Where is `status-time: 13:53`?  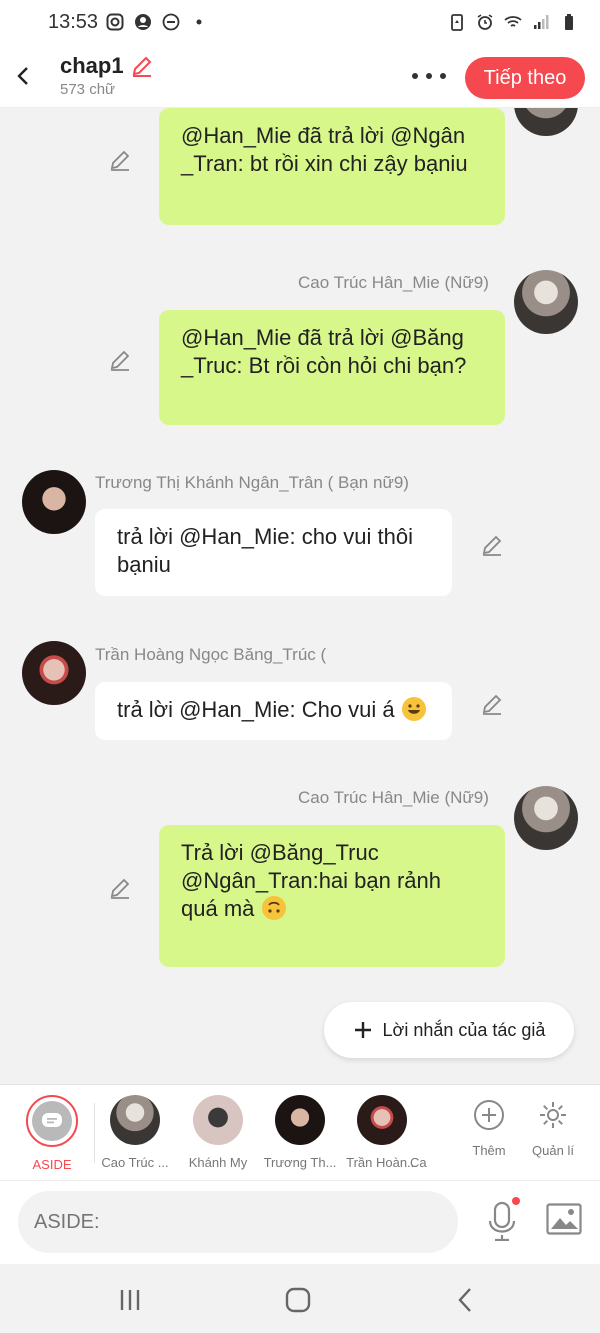
status-time: 13:53 is located at coordinates (73, 21).